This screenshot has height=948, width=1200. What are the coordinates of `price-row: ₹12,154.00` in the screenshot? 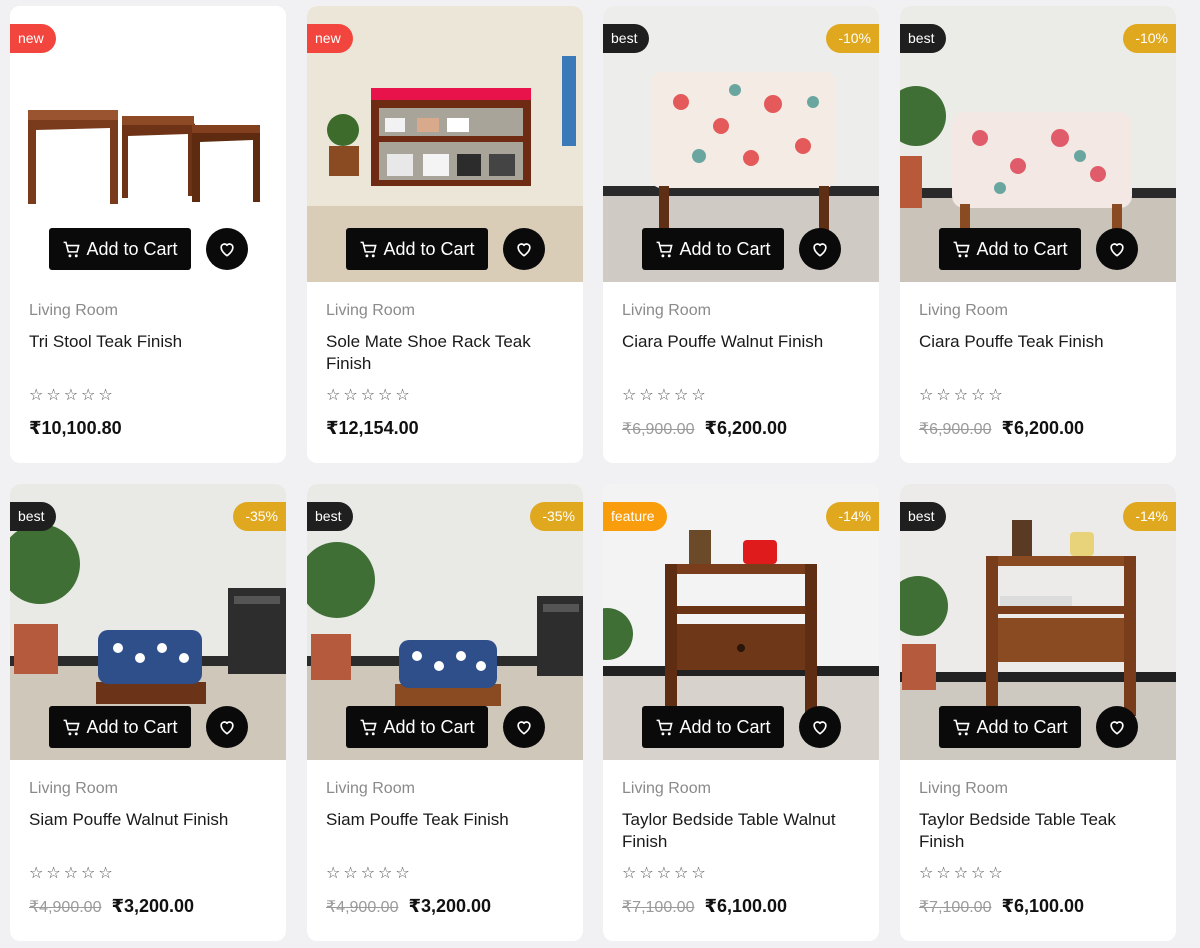 It's located at (372, 428).